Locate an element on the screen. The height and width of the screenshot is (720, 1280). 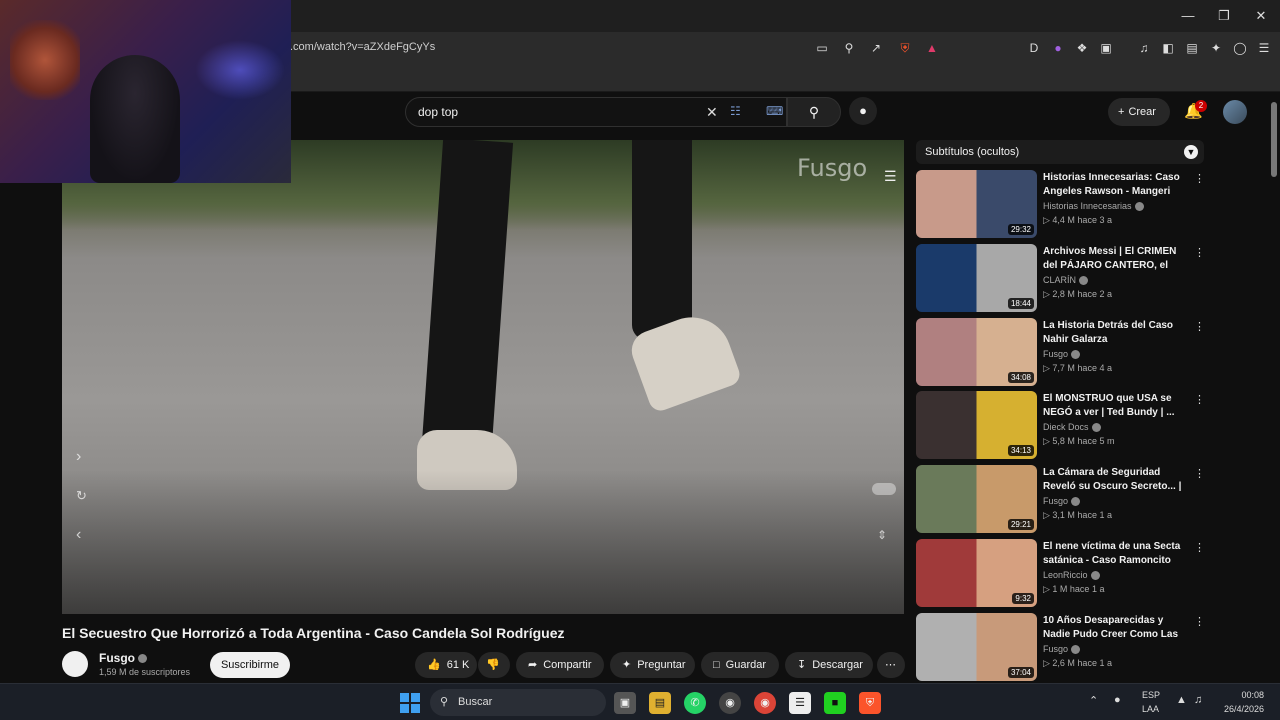
like-button: 👍 61 K is located at coordinates (446, 665).